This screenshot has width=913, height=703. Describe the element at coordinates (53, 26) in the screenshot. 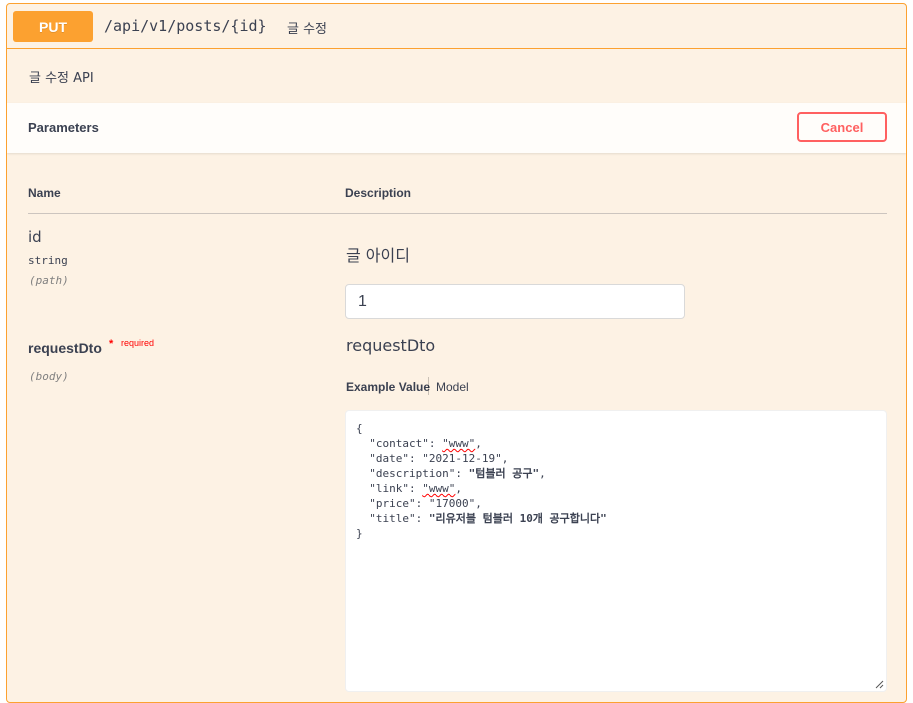

I see `method-badge: PUT` at that location.